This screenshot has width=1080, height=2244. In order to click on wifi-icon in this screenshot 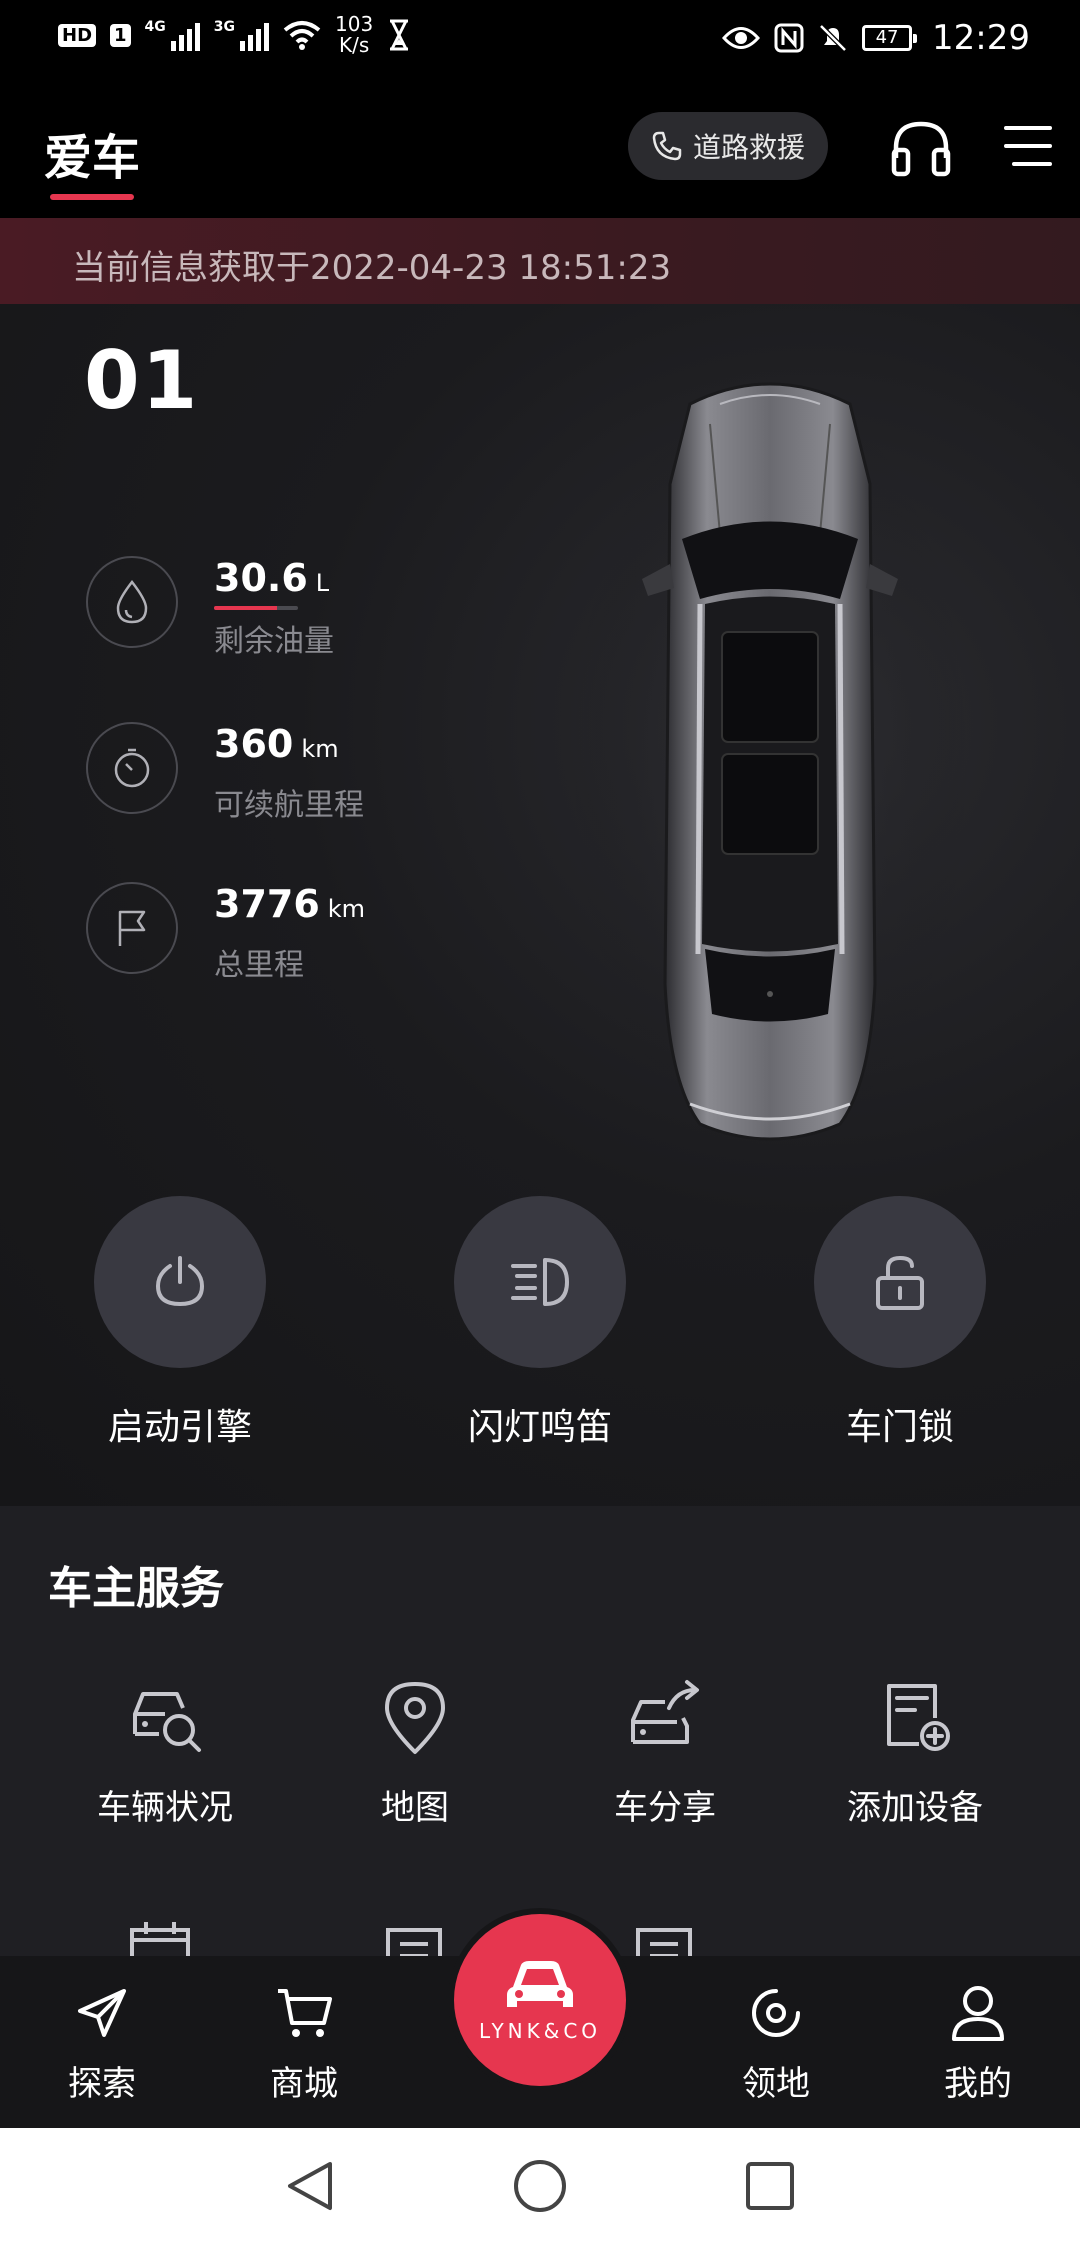, I will do `click(302, 35)`.